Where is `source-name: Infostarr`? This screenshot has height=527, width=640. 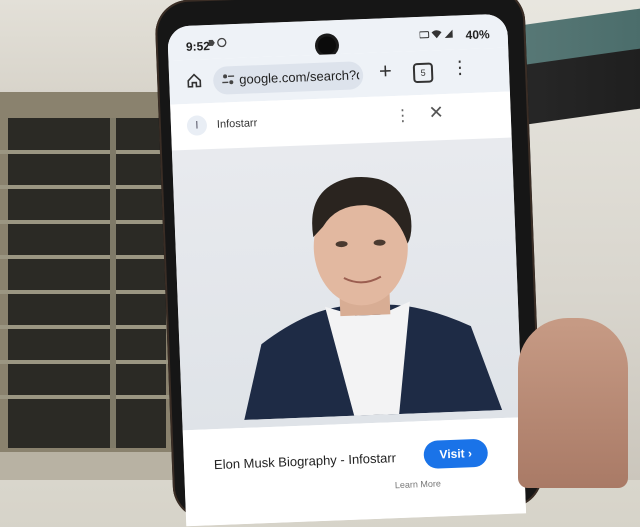
source-name: Infostarr is located at coordinates (237, 124).